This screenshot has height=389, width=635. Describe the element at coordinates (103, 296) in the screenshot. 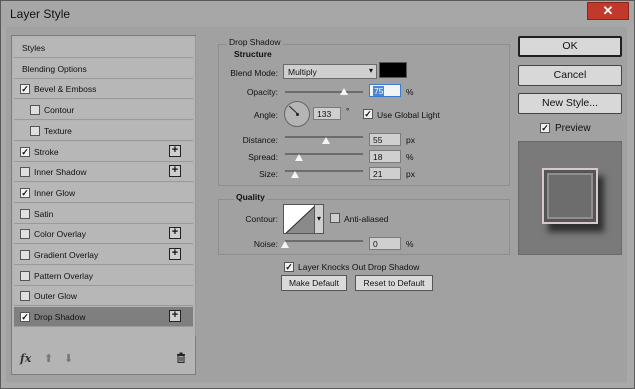

I see `style-item-outer-glow: Outer Glow` at that location.